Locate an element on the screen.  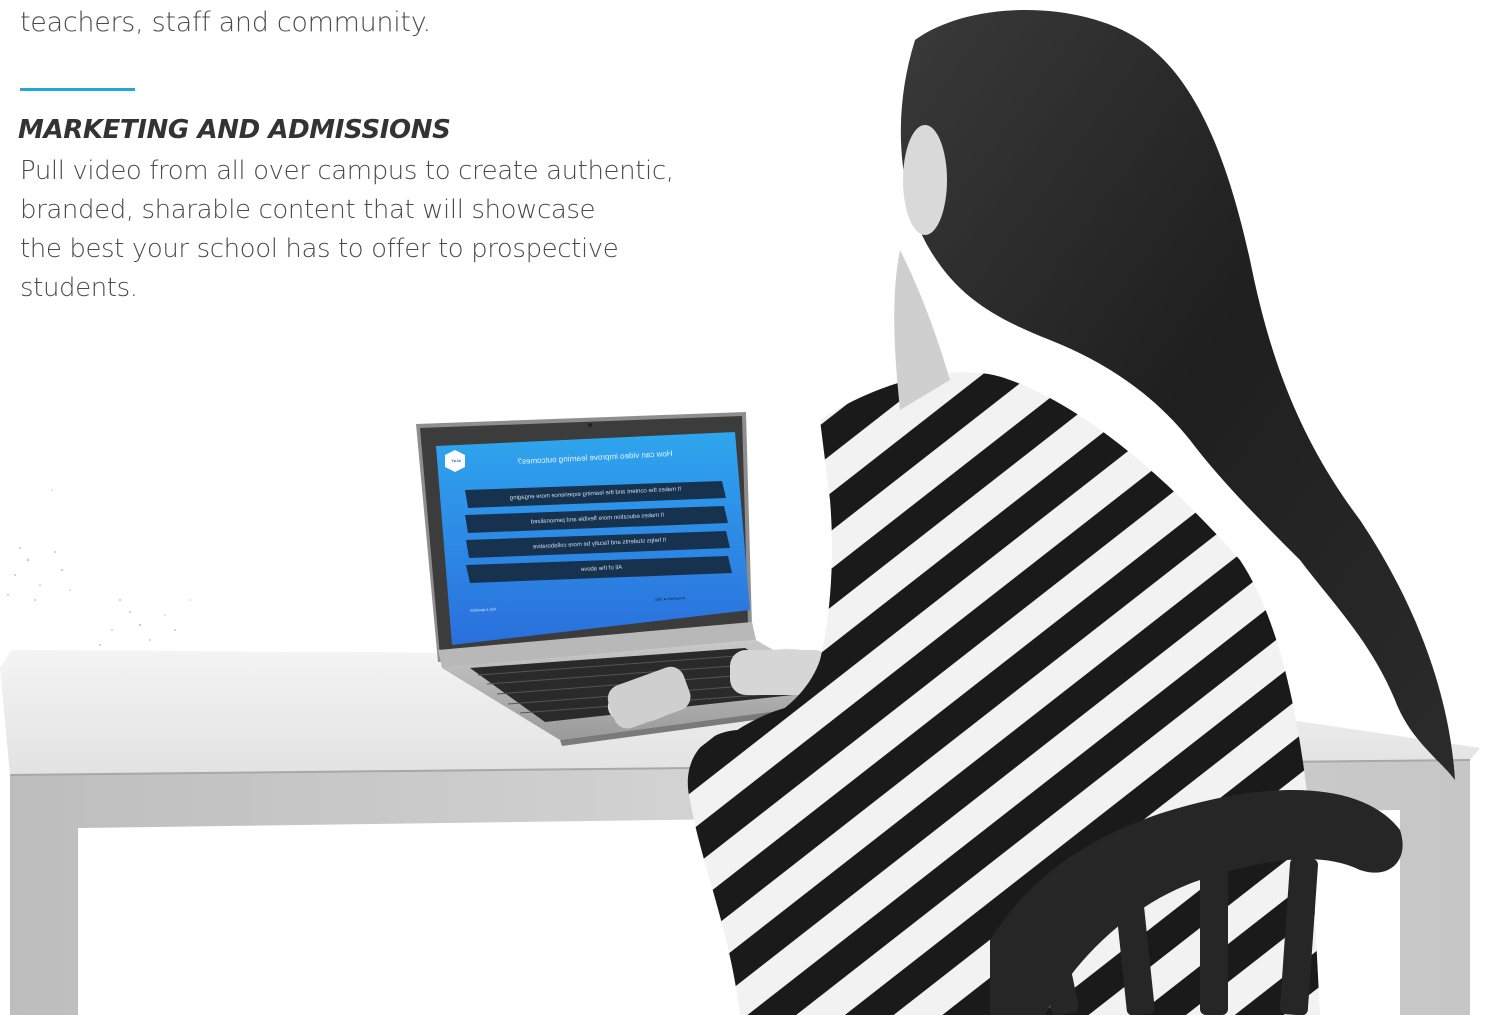
laptop is located at coordinates (638, 579).